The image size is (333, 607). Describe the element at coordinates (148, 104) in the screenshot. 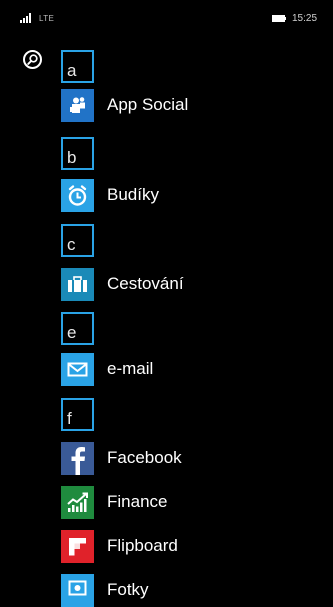

I see `app-label: App Social` at that location.